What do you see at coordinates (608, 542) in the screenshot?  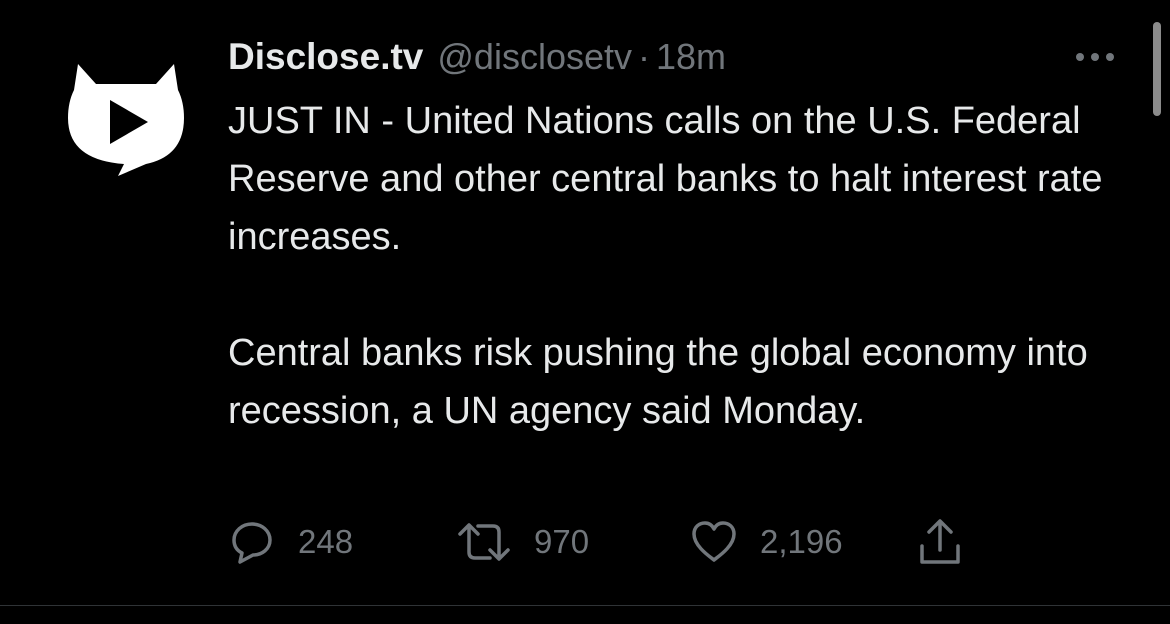 I see `action-bar: 248 970 2,196` at bounding box center [608, 542].